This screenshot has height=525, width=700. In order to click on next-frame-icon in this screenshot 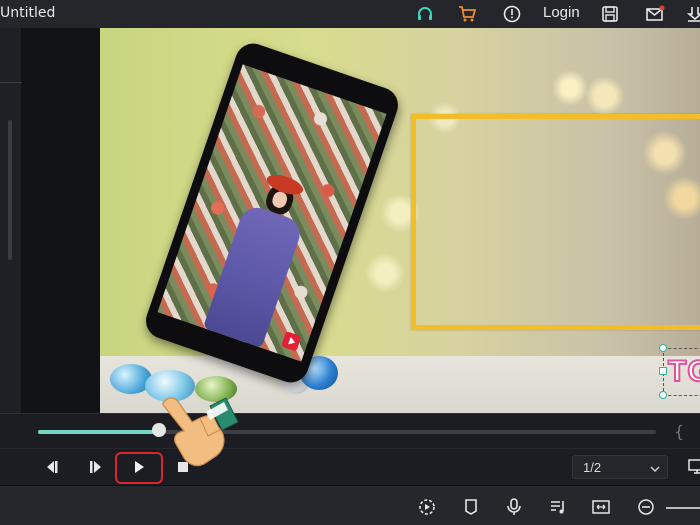, I will do `click(96, 467)`.